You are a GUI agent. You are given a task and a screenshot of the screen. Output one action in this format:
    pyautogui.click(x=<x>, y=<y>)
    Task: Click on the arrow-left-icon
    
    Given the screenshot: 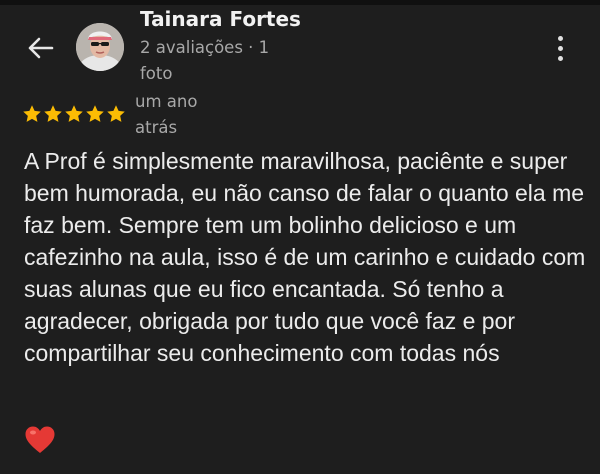 What is the action you would take?
    pyautogui.click(x=41, y=48)
    